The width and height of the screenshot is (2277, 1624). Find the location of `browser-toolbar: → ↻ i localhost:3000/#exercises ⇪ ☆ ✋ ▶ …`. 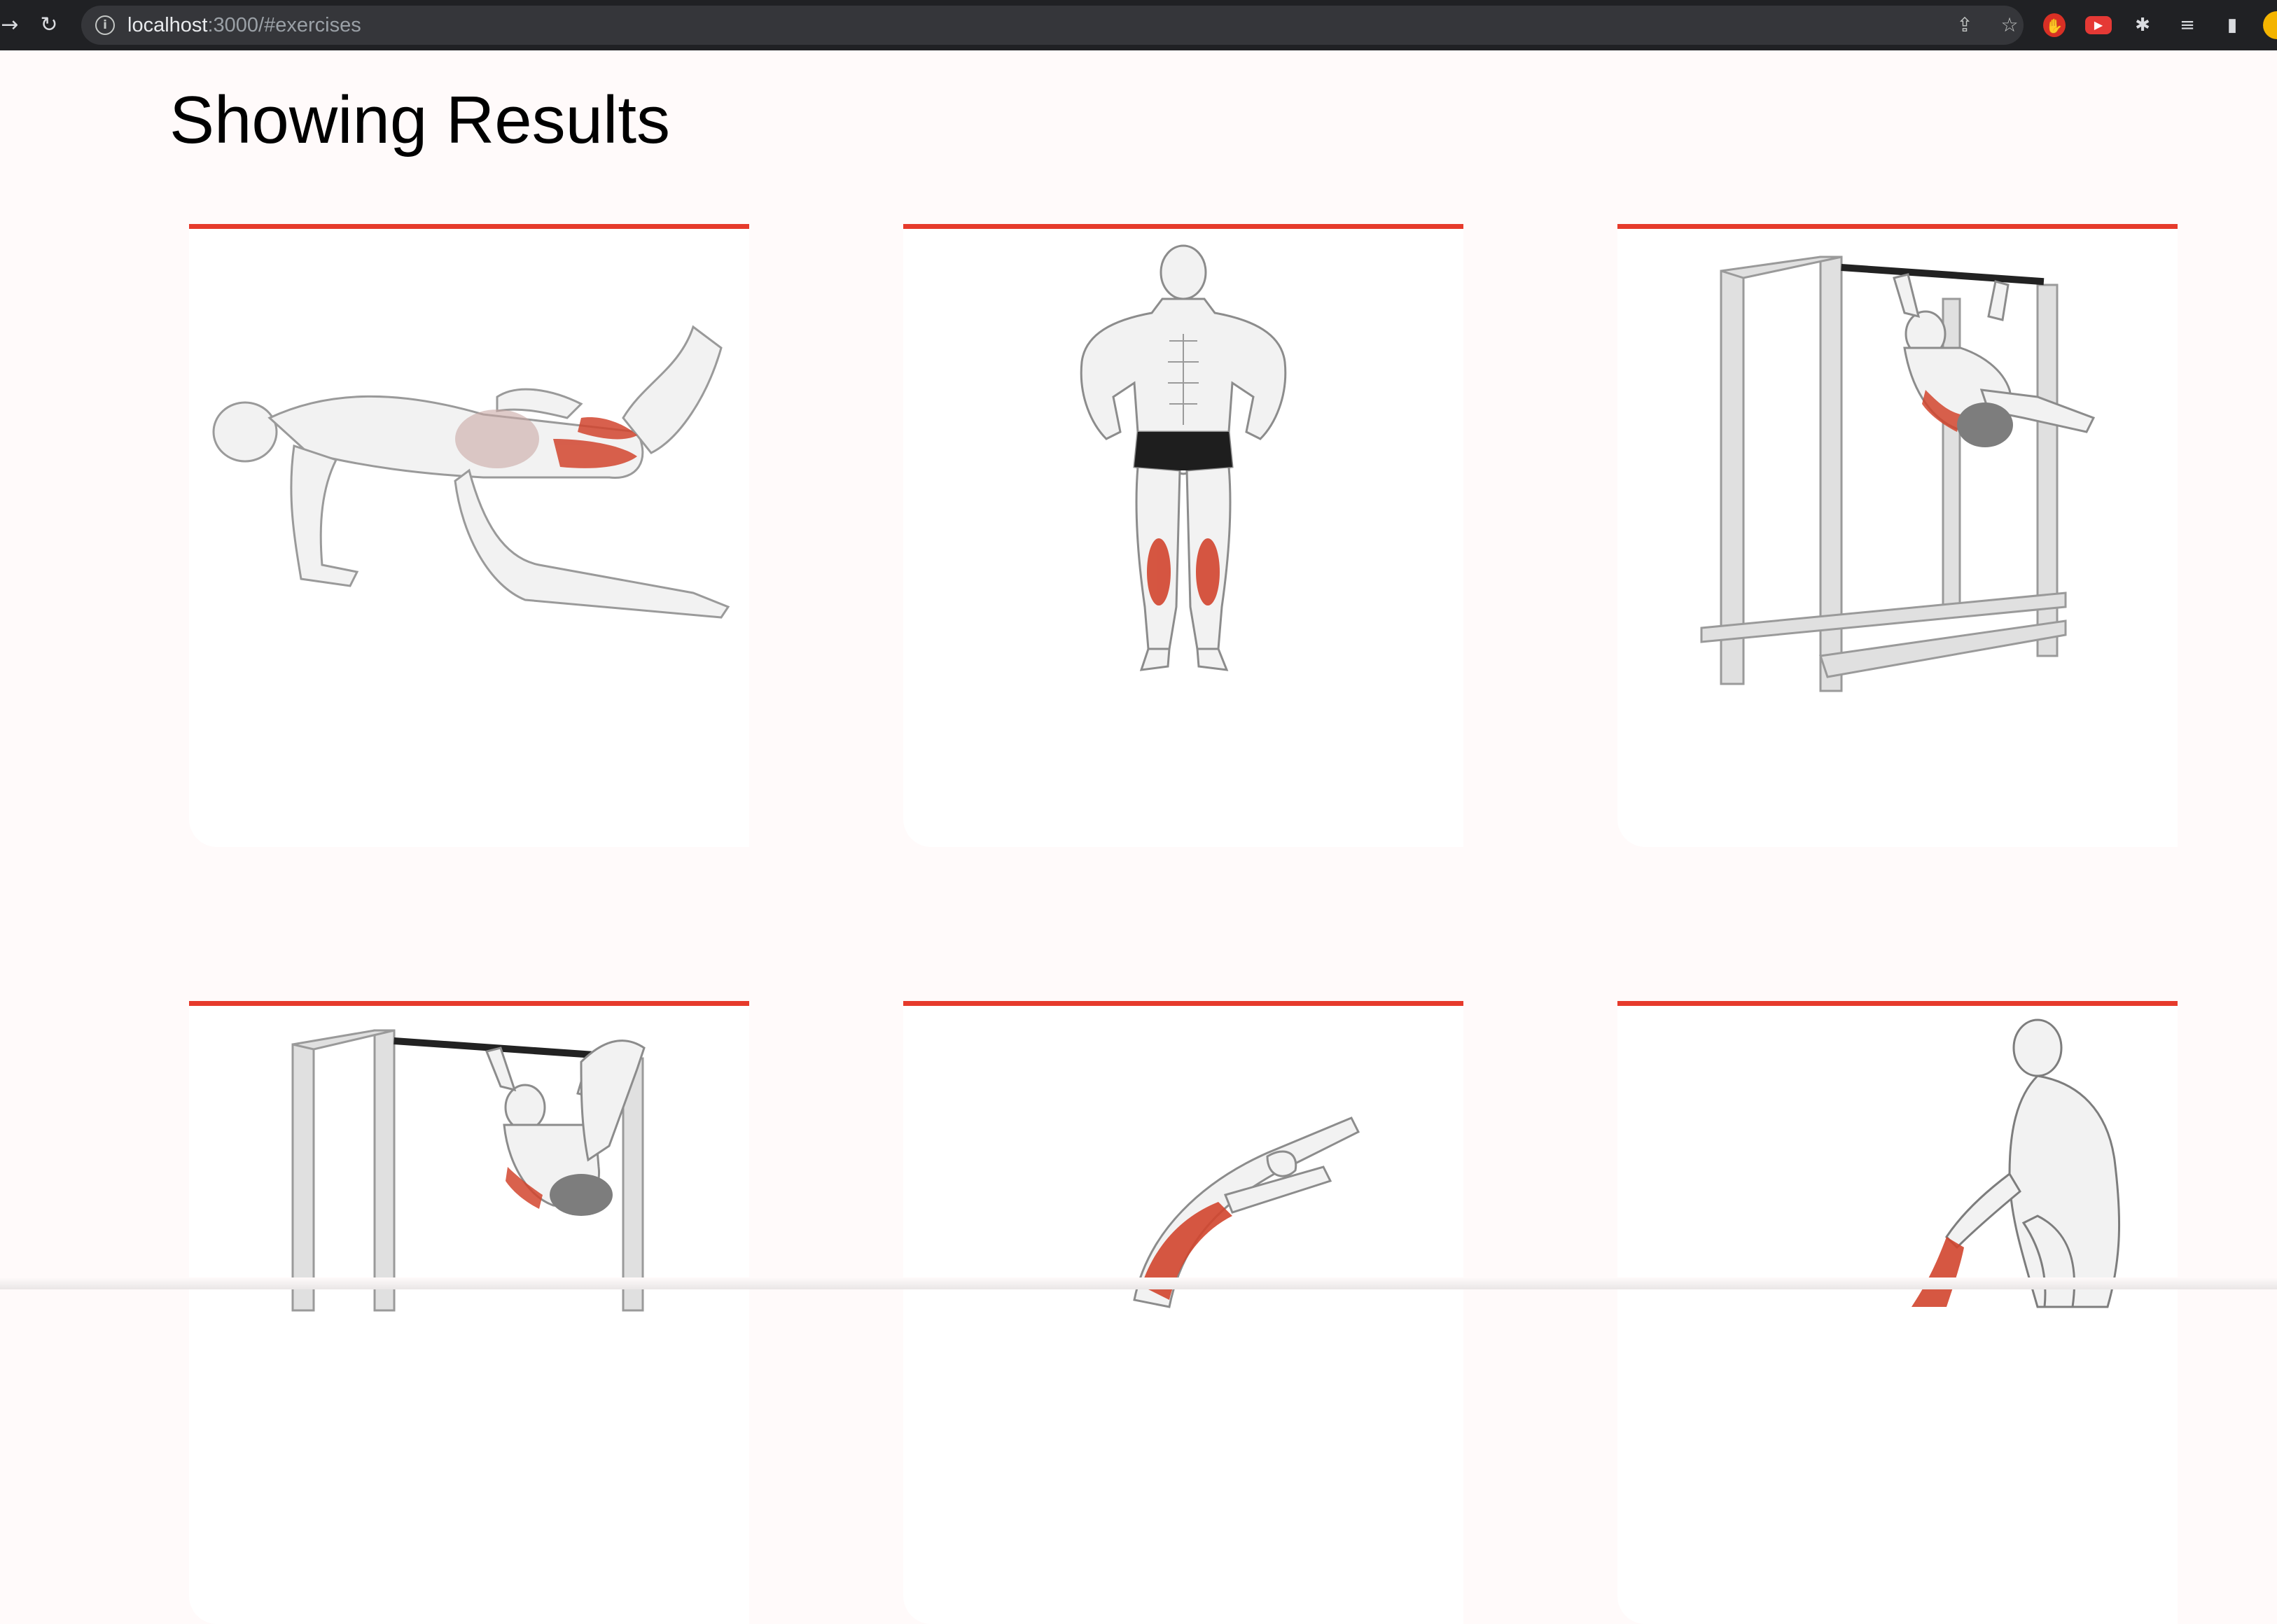

browser-toolbar: → ↻ i localhost:3000/#exercises ⇪ ☆ ✋ ▶ … is located at coordinates (1138, 25).